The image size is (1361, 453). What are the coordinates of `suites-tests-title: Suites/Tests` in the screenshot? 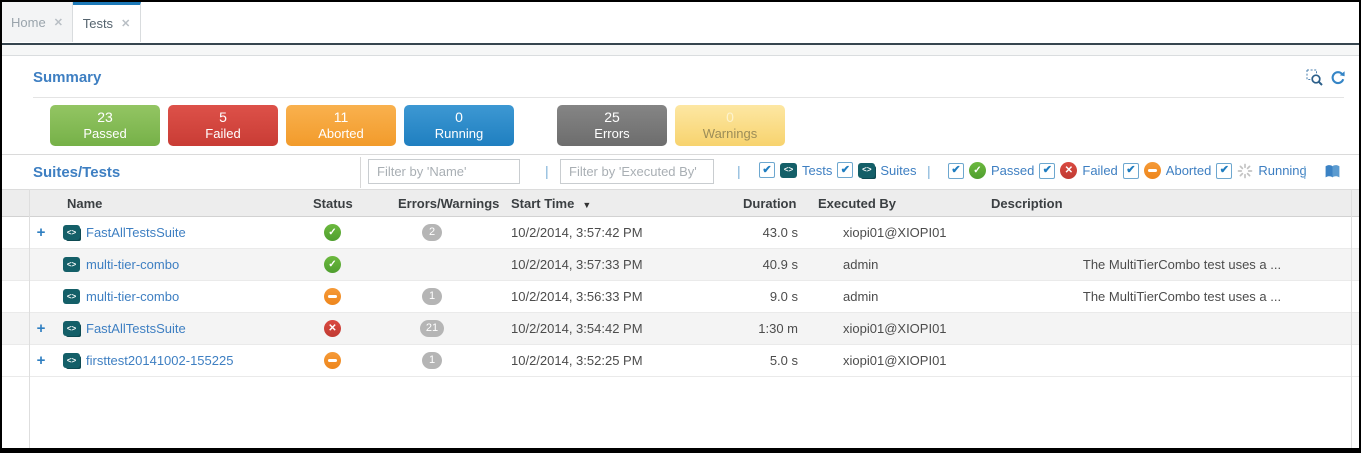 It's located at (77, 172).